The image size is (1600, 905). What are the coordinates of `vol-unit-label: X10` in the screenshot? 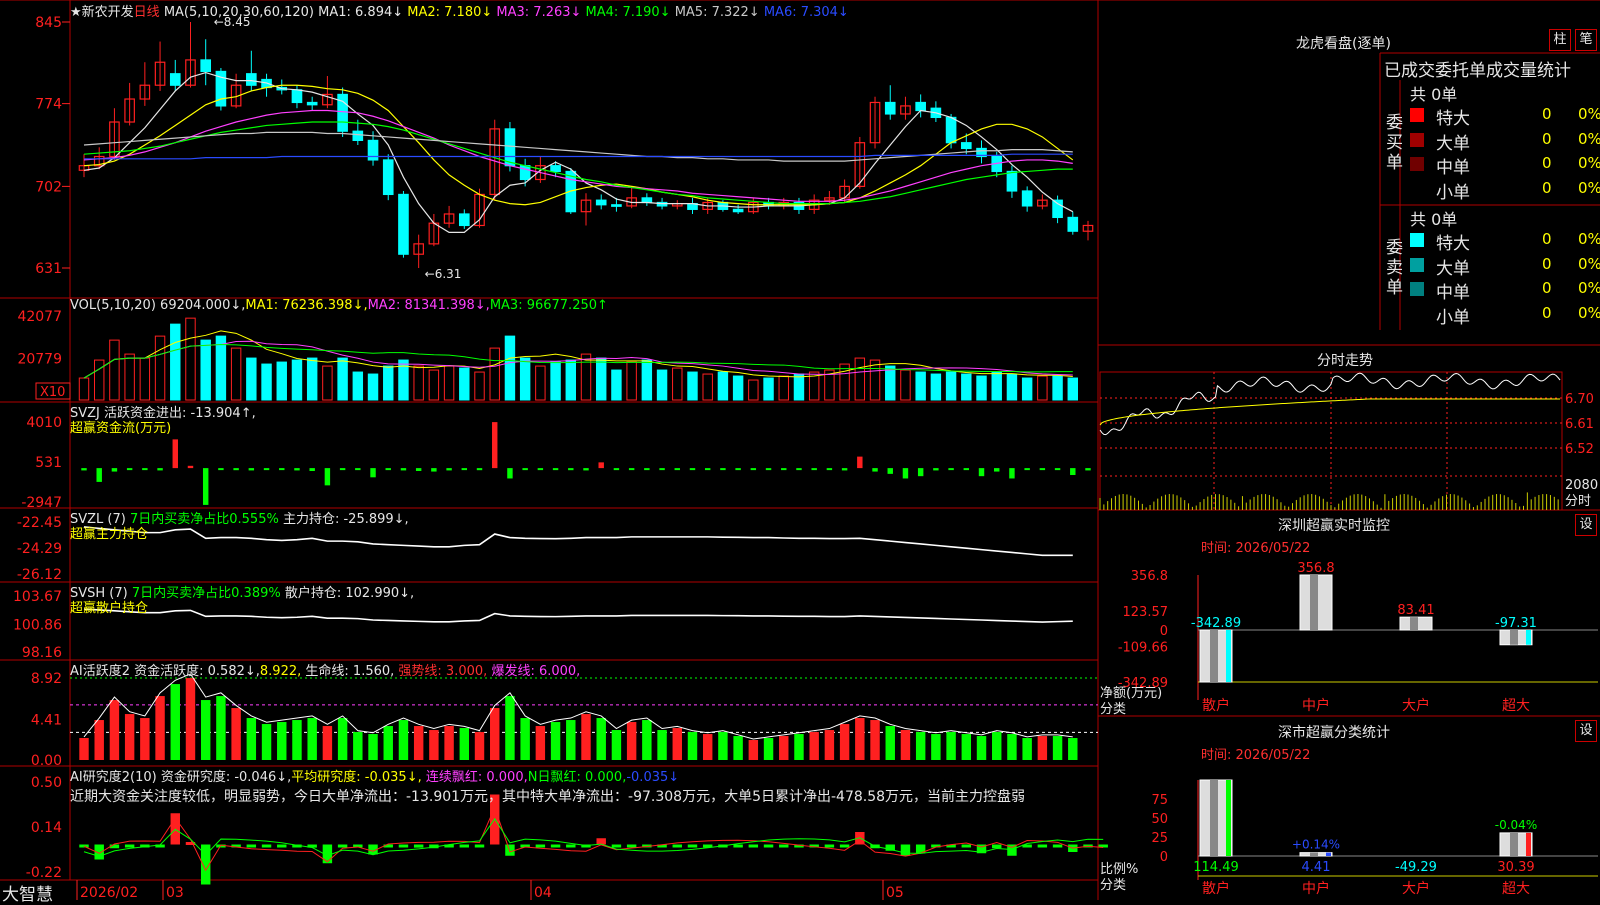 It's located at (52, 392).